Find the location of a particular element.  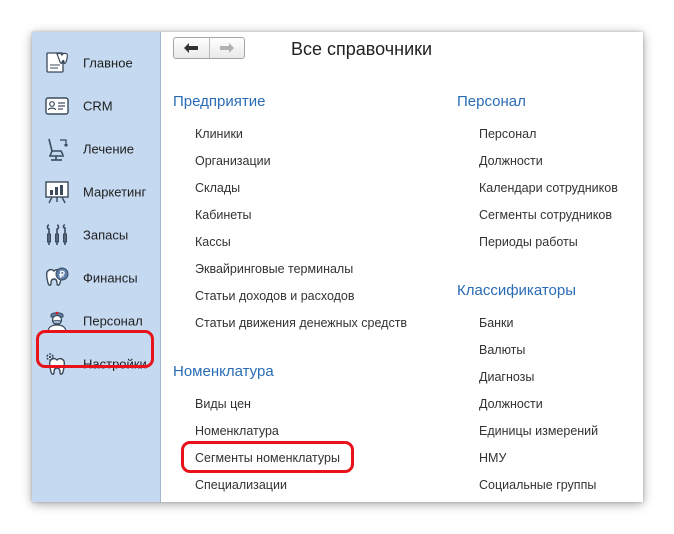

sidebar-item-label: Запасы is located at coordinates (106, 235).